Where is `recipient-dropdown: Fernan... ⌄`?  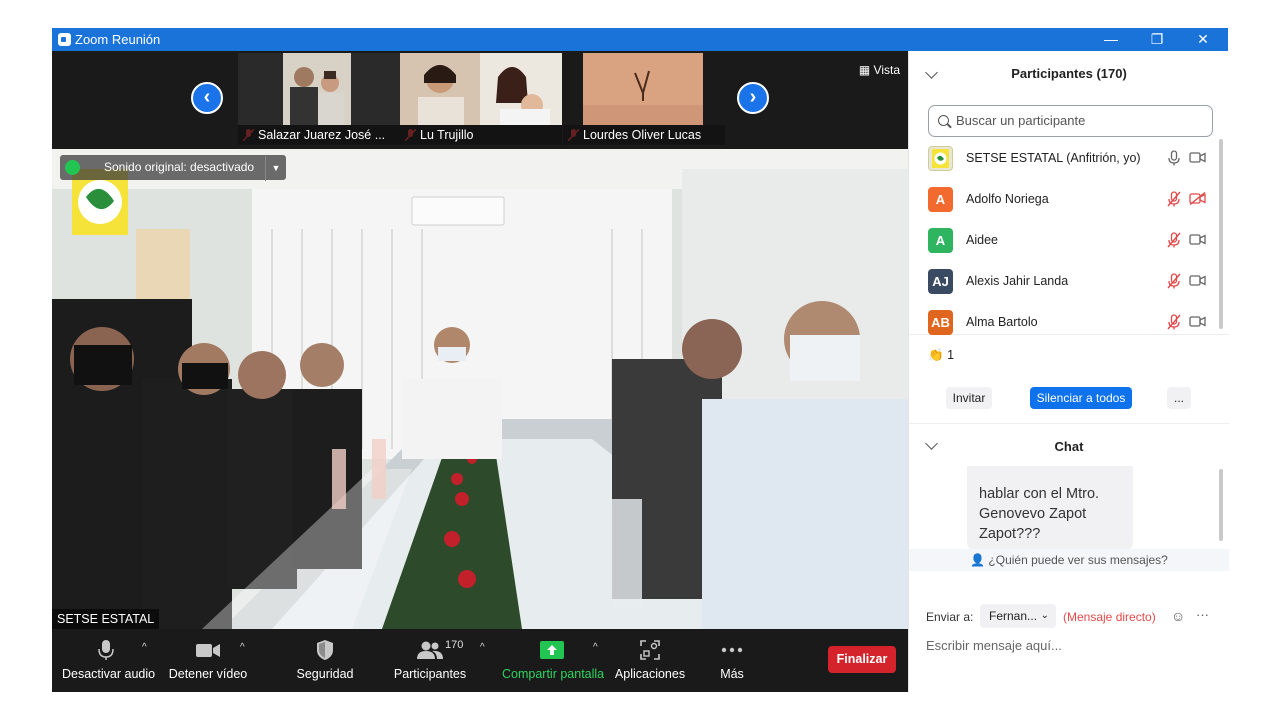 recipient-dropdown: Fernan... ⌄ is located at coordinates (1018, 616).